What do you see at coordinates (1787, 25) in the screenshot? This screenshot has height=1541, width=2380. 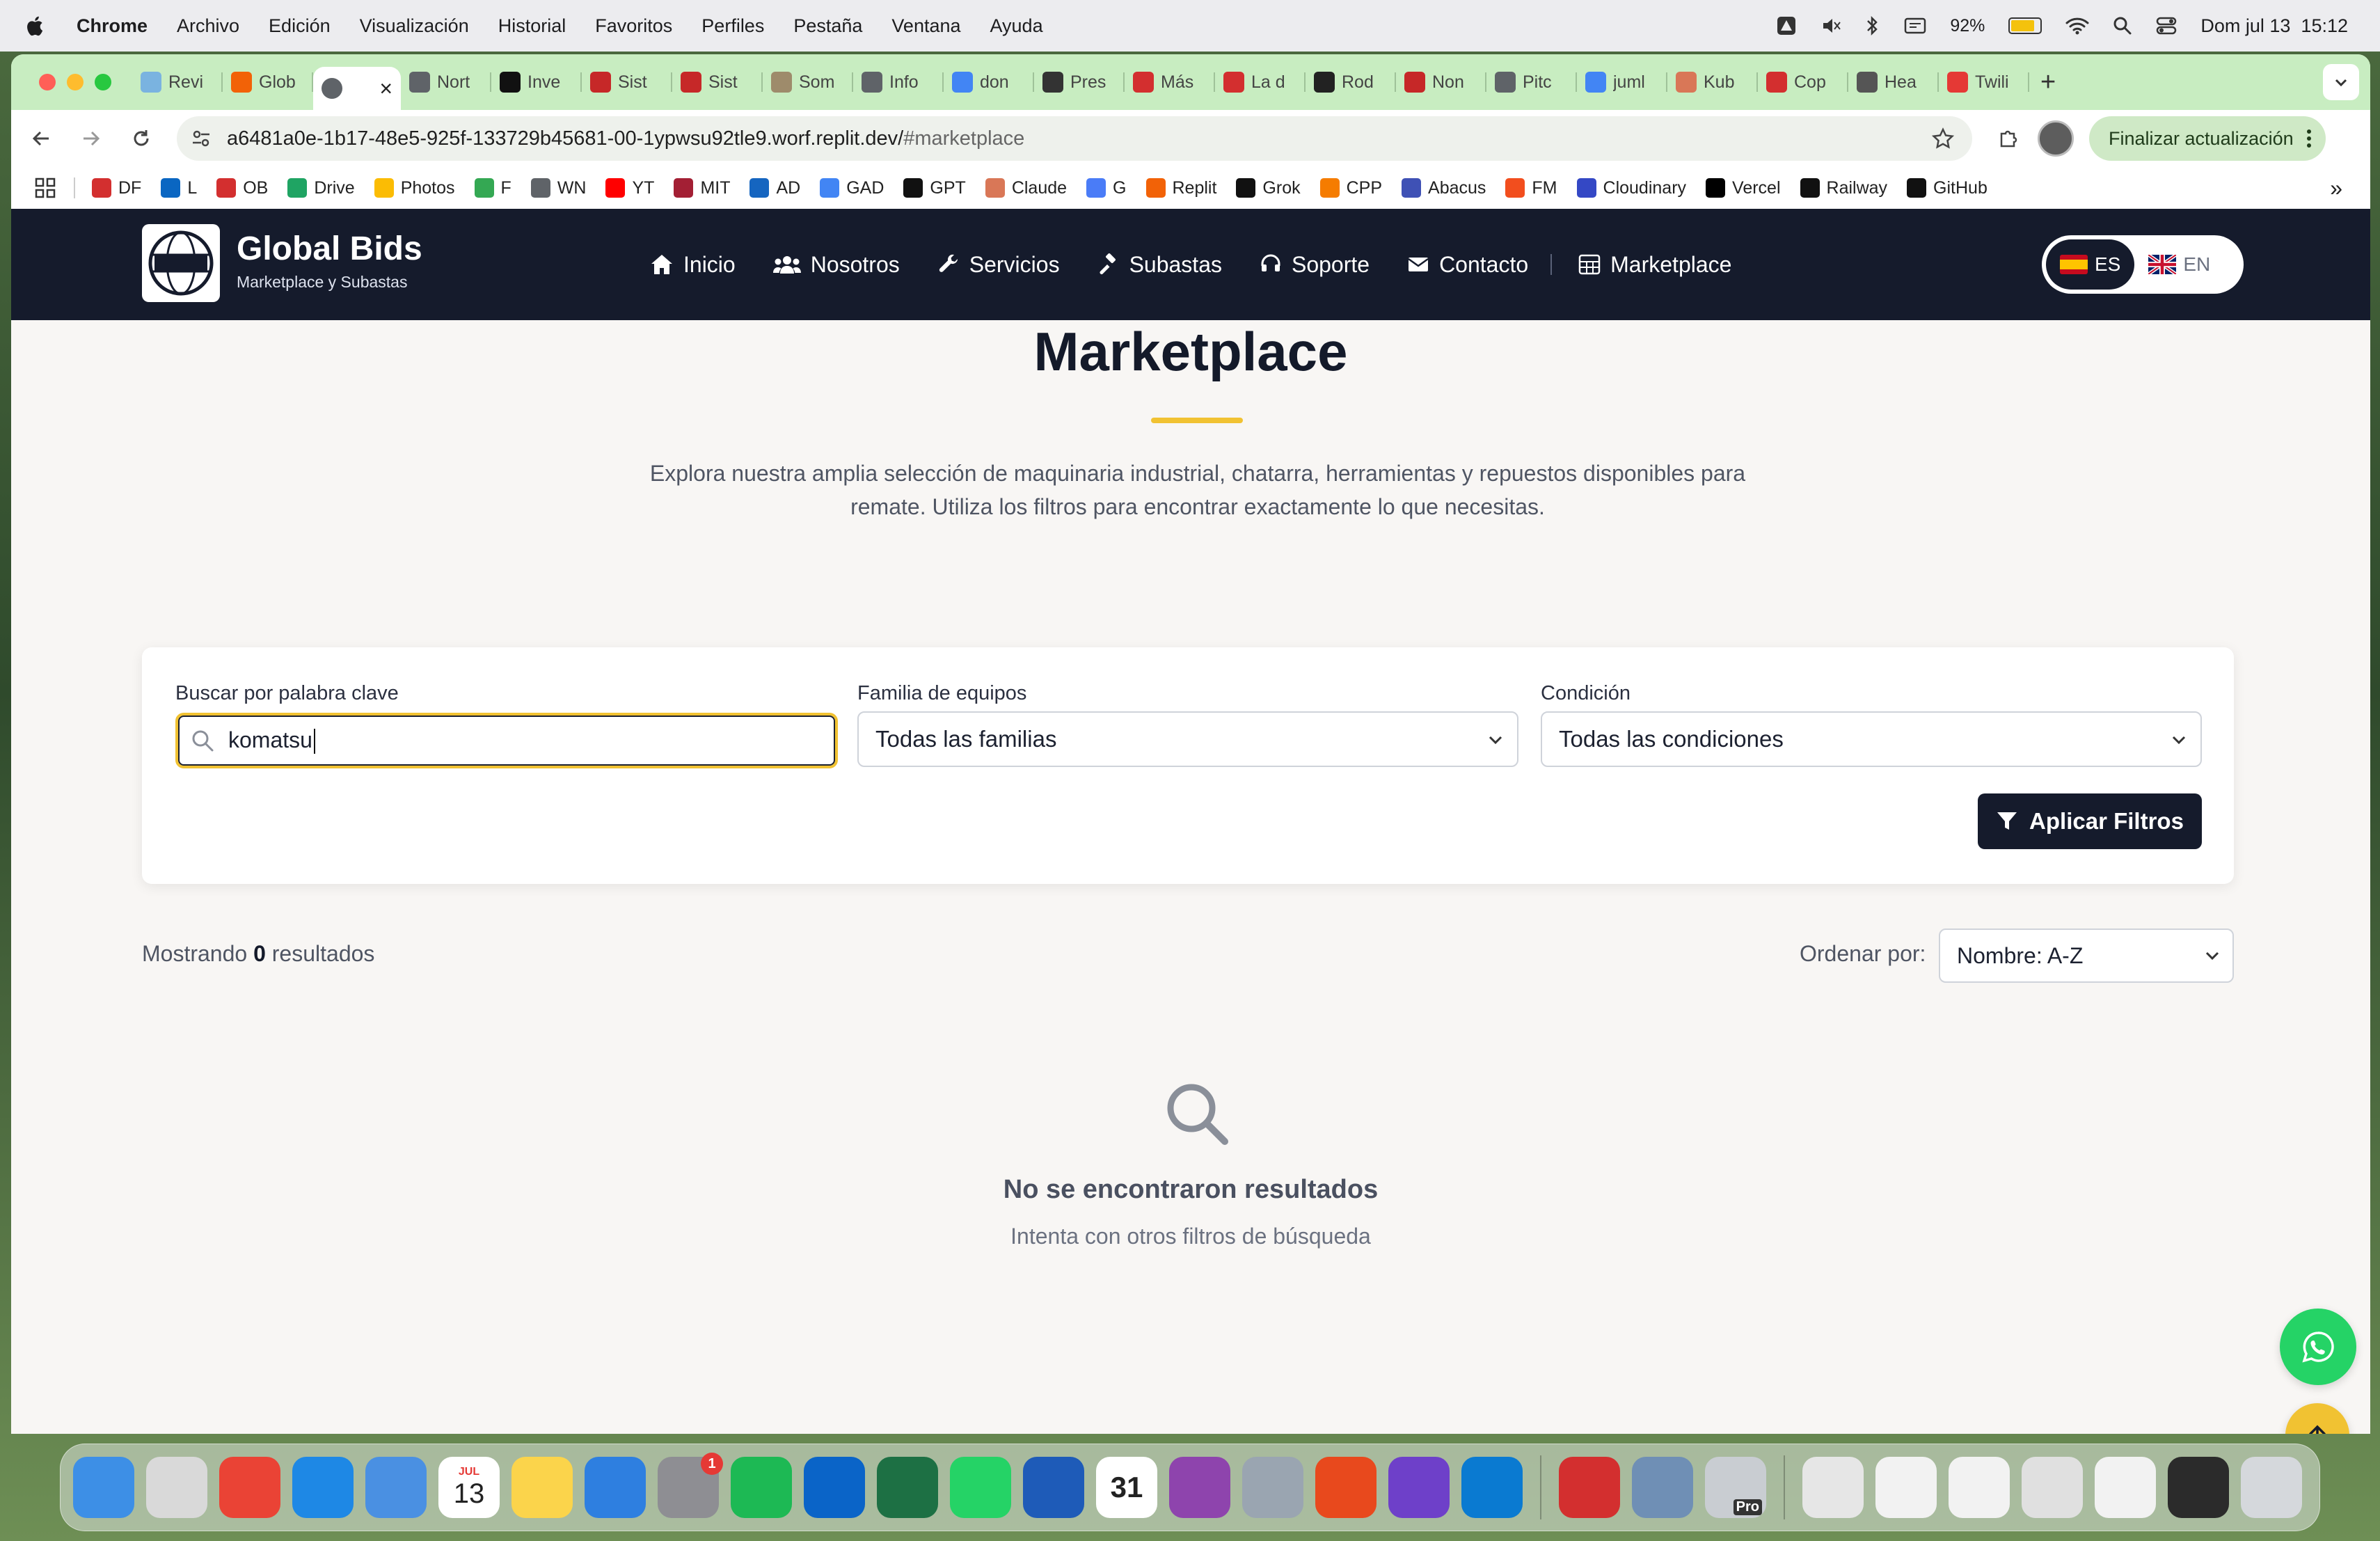 I see `drive-status-icon` at bounding box center [1787, 25].